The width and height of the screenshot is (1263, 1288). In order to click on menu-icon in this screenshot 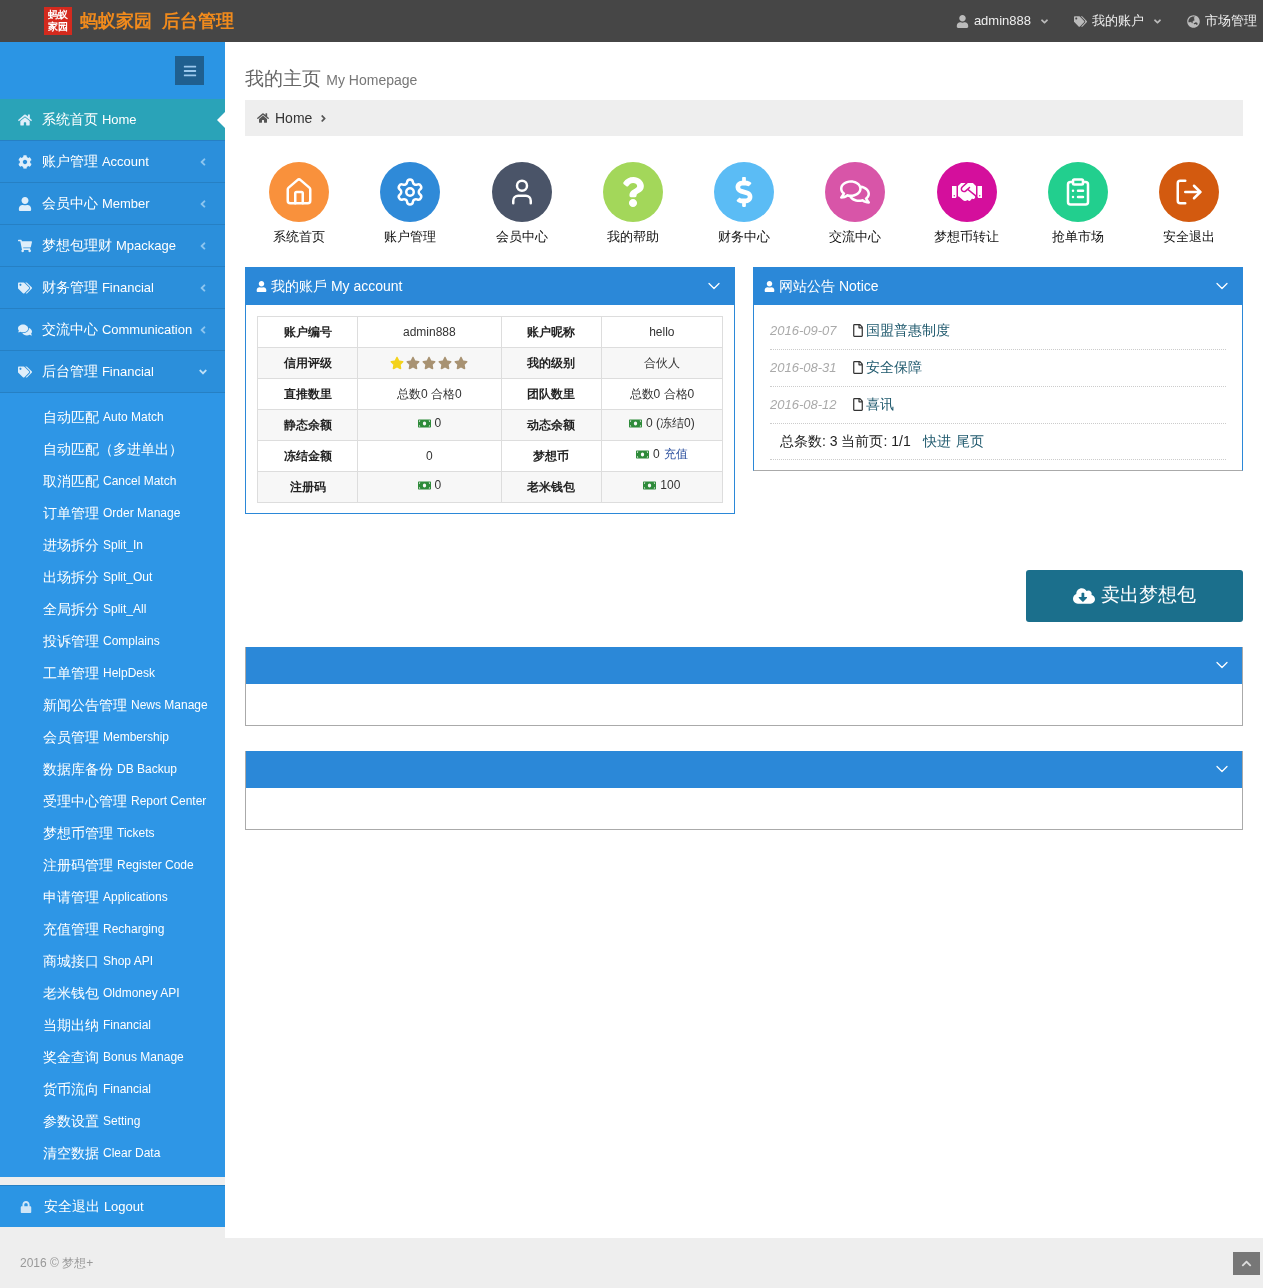, I will do `click(189, 70)`.